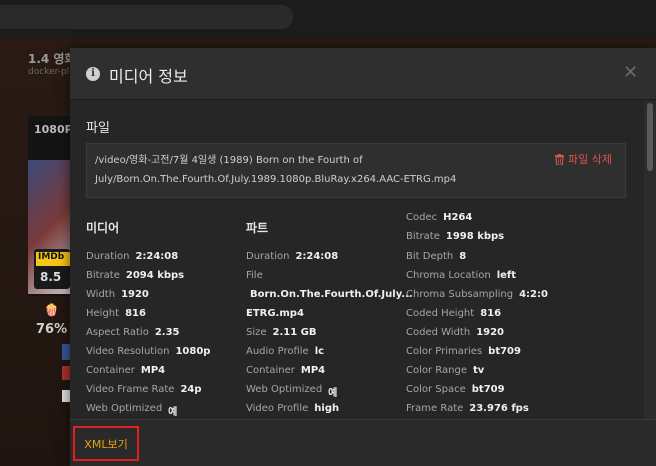 Image resolution: width=656 pixels, height=466 pixels. I want to click on media-label: Bitrate, so click(103, 275).